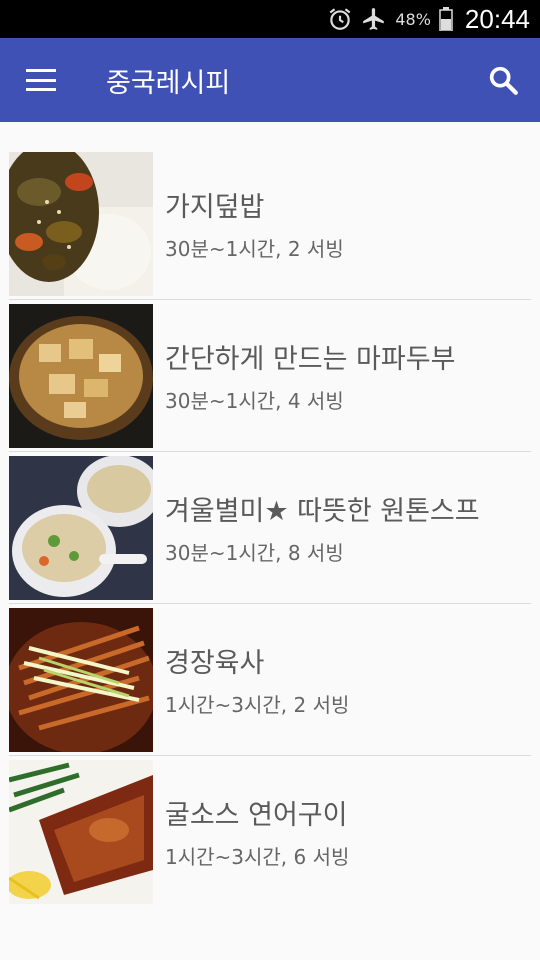 This screenshot has height=960, width=540. What do you see at coordinates (503, 80) in the screenshot?
I see `search-icon` at bounding box center [503, 80].